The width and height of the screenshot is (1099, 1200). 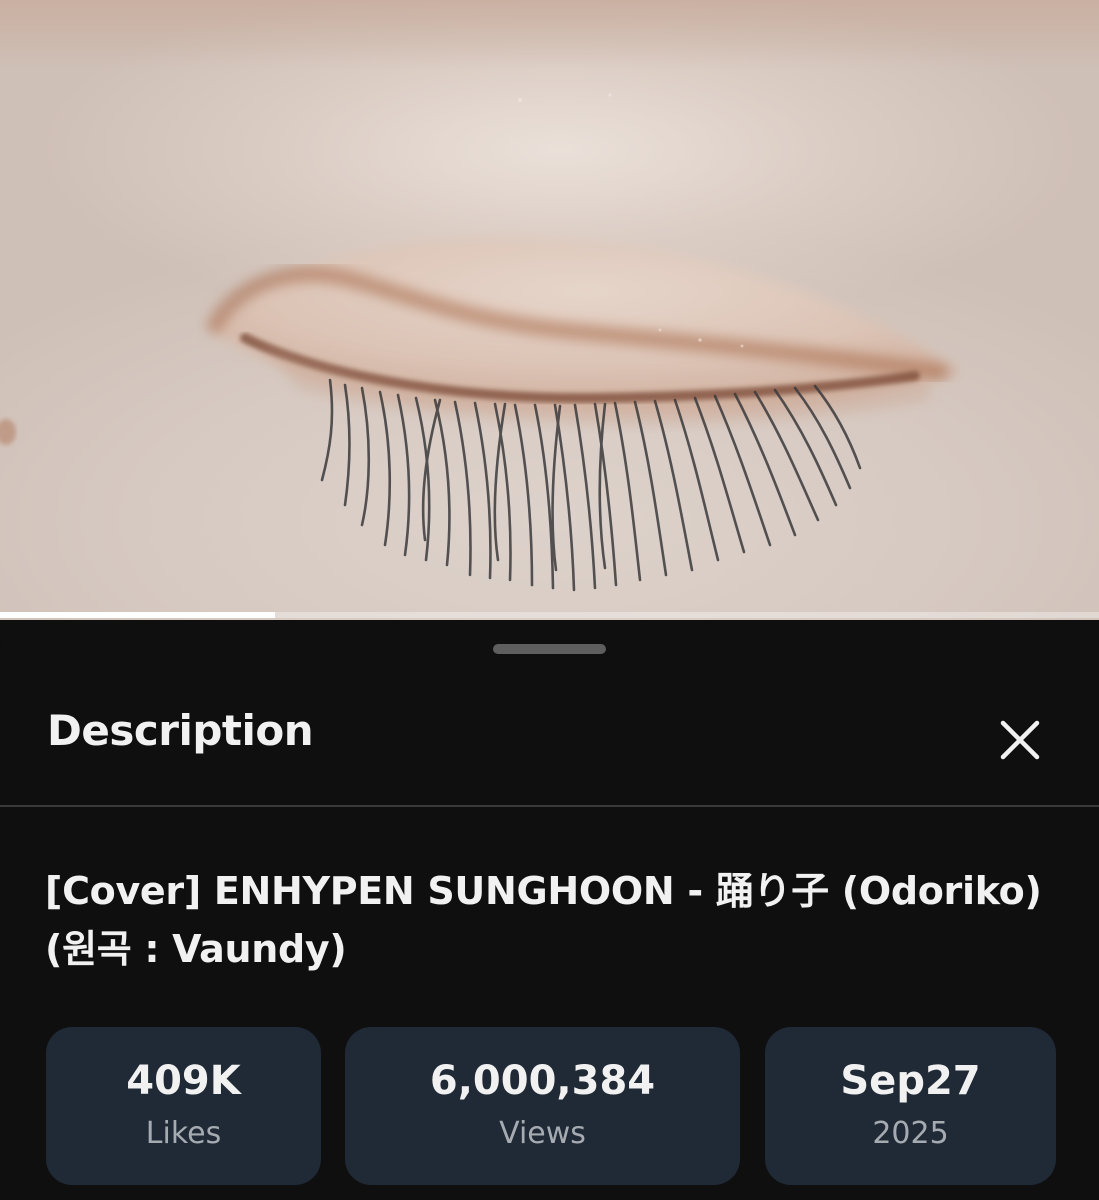 I want to click on publish-date: Sep27, so click(x=910, y=1081).